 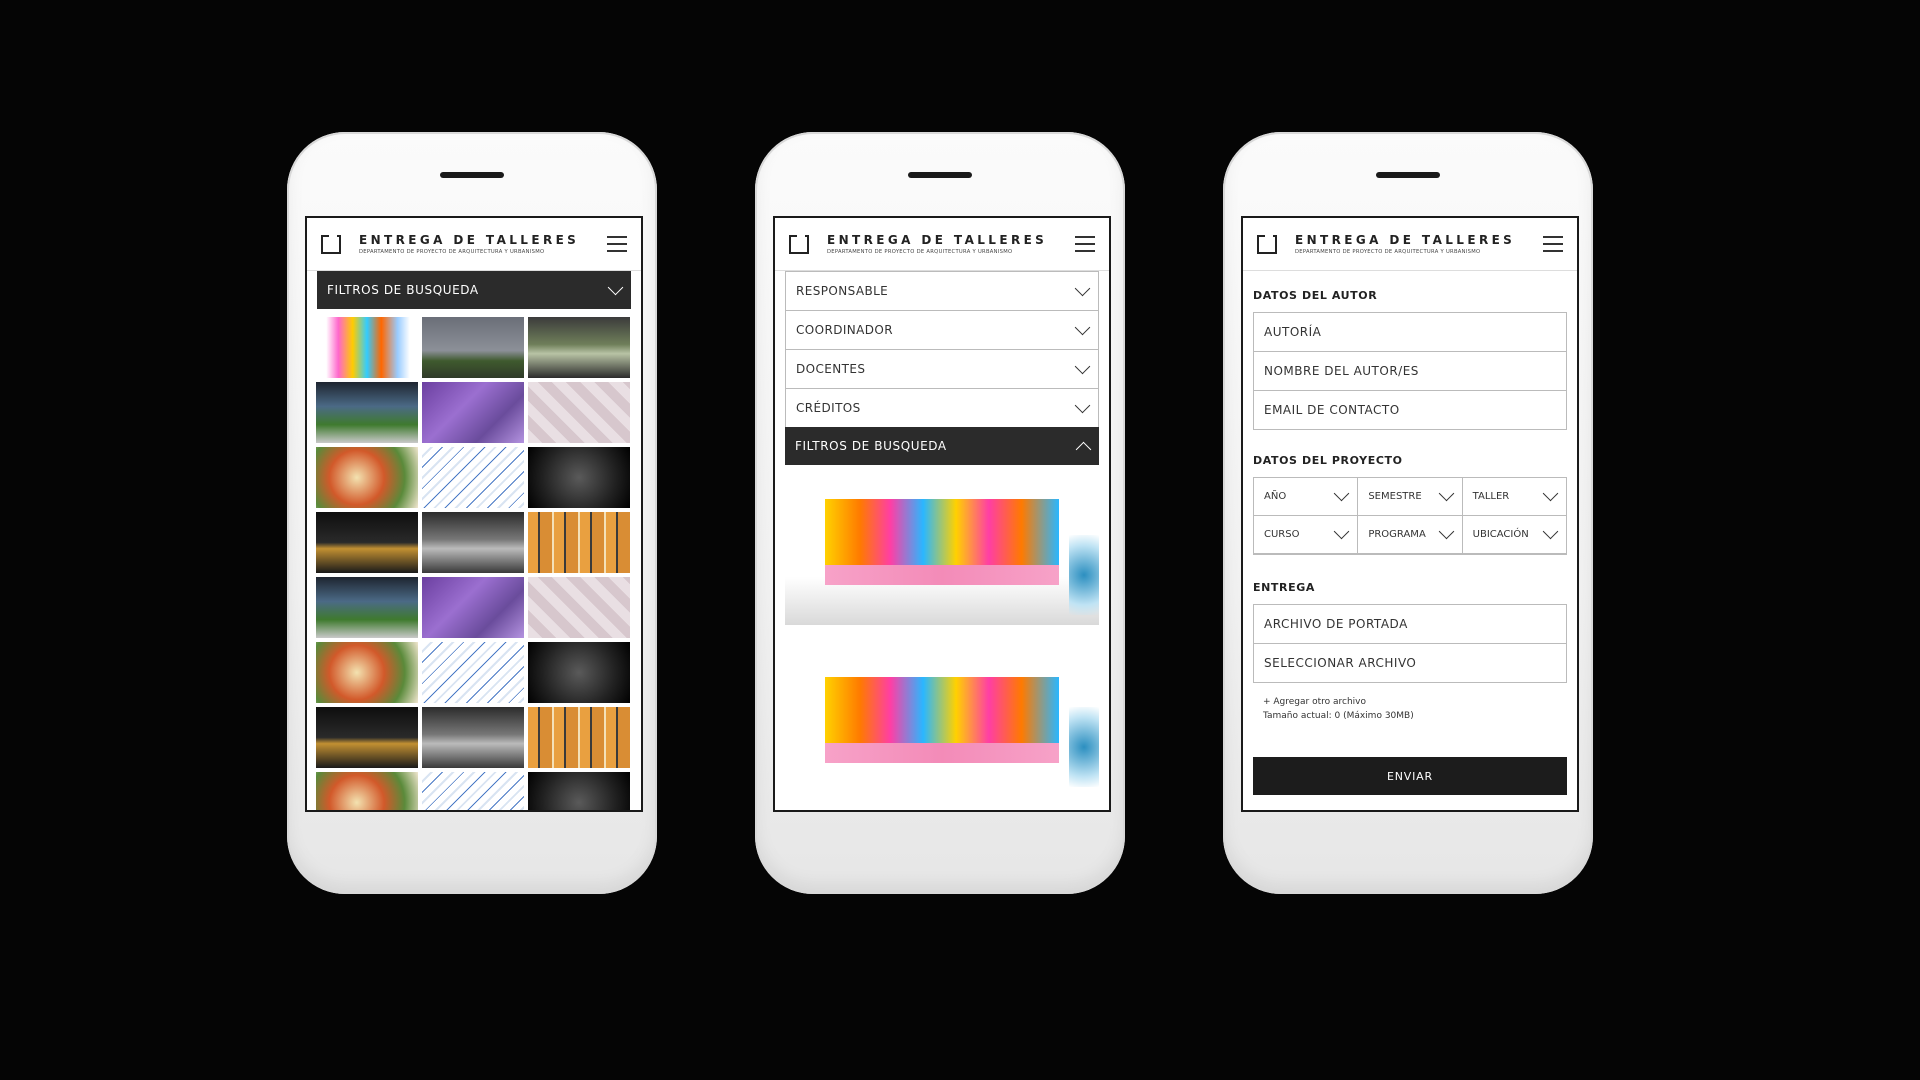 What do you see at coordinates (844, 330) in the screenshot?
I see `accordion-label: COORDINADOR` at bounding box center [844, 330].